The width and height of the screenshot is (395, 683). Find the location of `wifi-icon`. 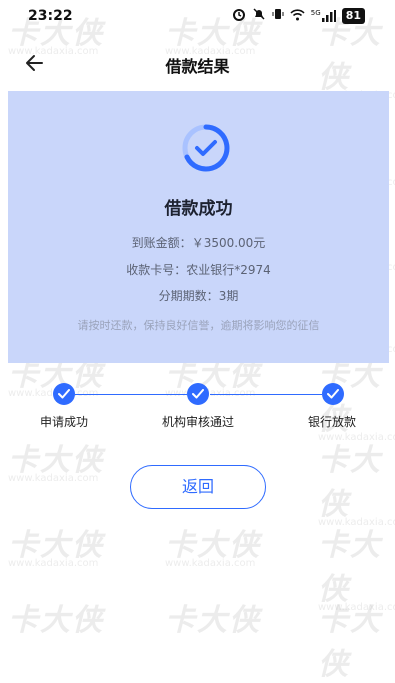

wifi-icon is located at coordinates (297, 16).